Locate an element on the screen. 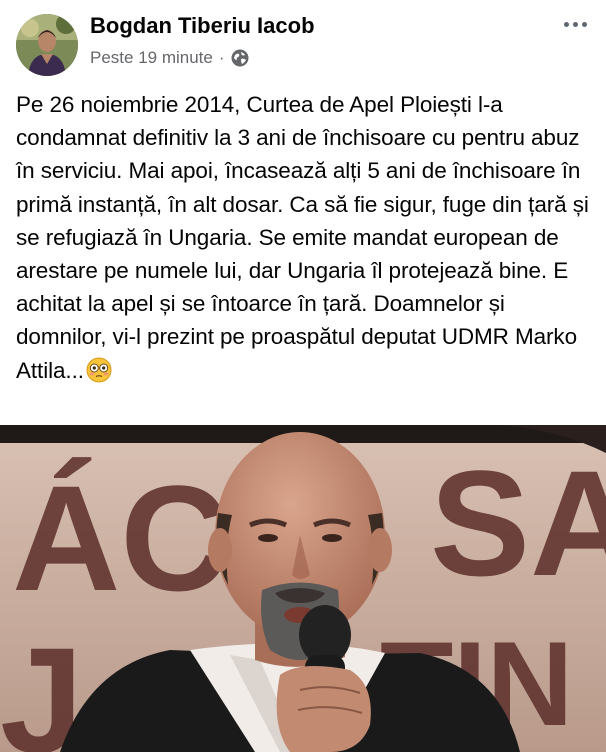 This screenshot has width=606, height=752. avatar-image is located at coordinates (47, 45).